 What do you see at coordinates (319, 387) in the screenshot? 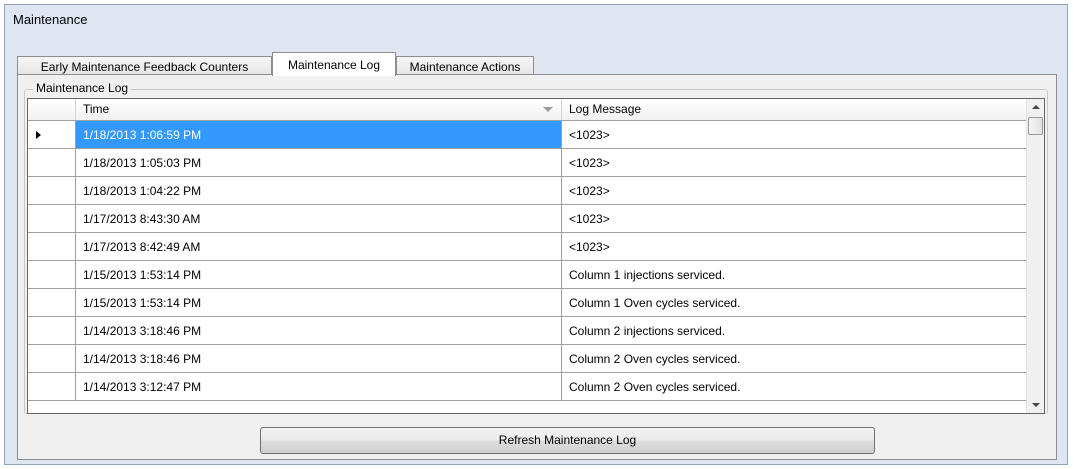
I see `time-cell: 1/14/2013 3:12:47 PM` at bounding box center [319, 387].